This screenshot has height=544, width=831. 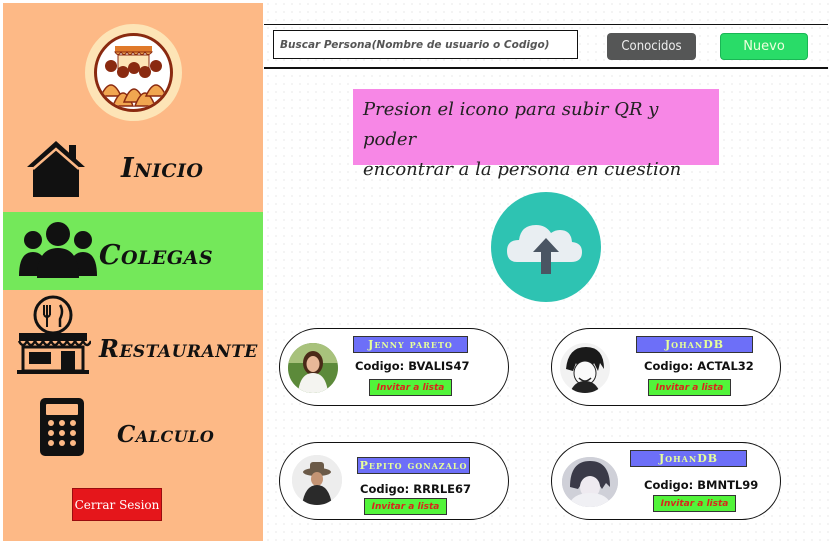 What do you see at coordinates (522, 169) in the screenshot?
I see `instruction-line-2: encontrar a la persona en cuestion` at bounding box center [522, 169].